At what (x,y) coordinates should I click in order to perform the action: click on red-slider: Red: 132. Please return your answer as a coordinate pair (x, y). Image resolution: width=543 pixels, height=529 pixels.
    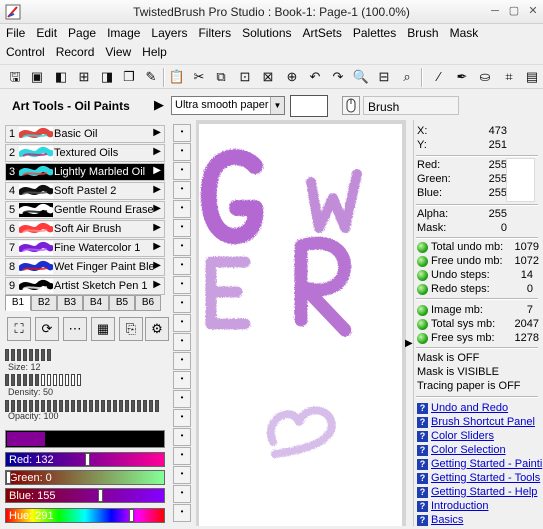
    Looking at the image, I should click on (85, 459).